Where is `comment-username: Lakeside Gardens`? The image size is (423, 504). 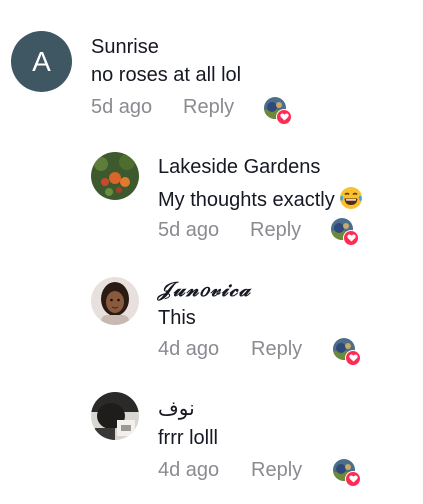 comment-username: Lakeside Gardens is located at coordinates (239, 167).